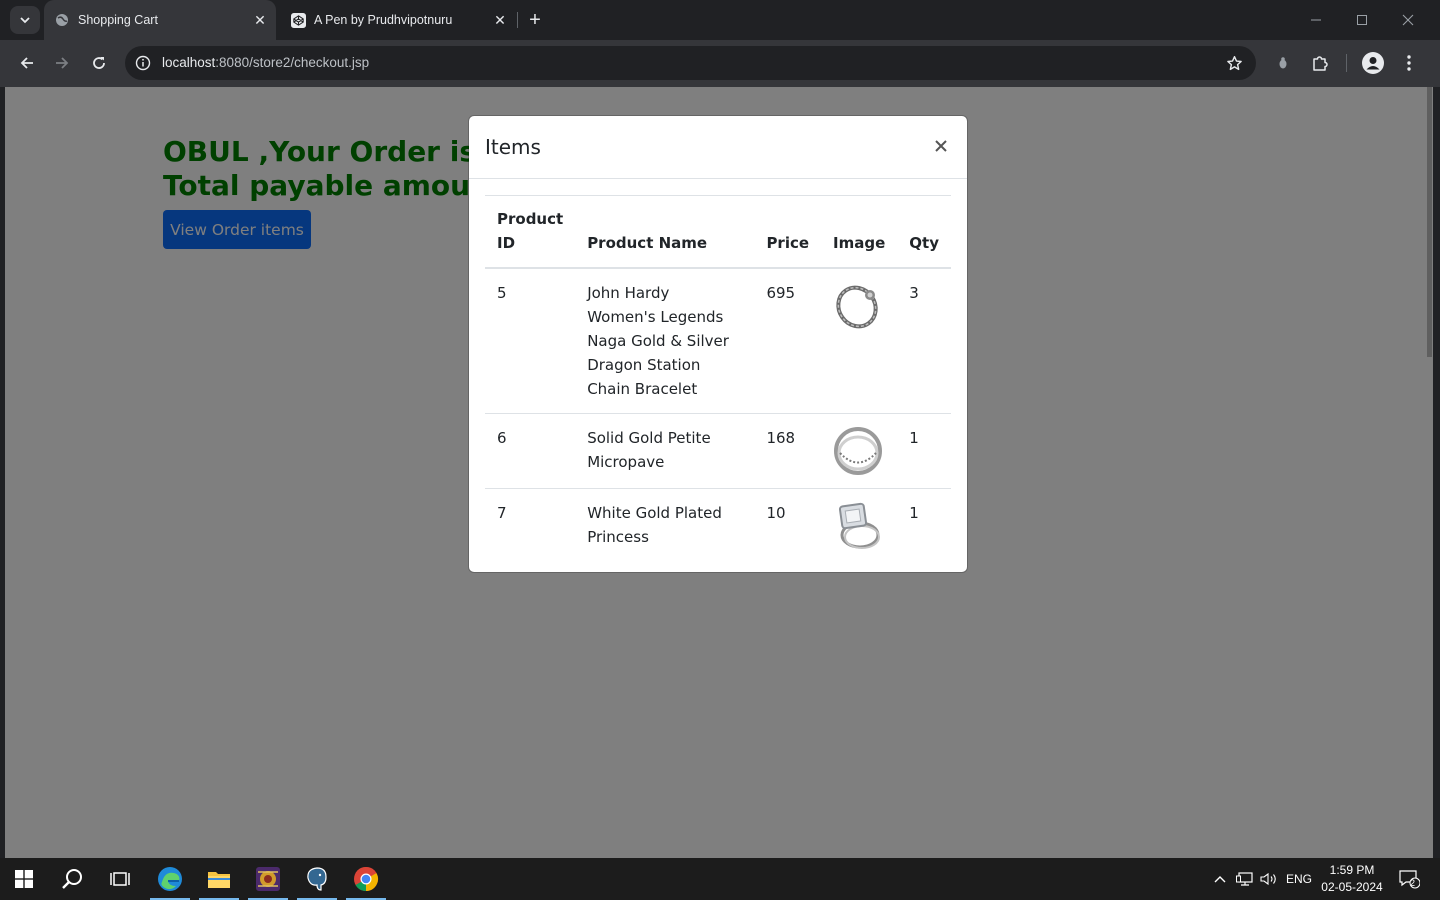  I want to click on tab-title: Shopping Cart, so click(118, 20).